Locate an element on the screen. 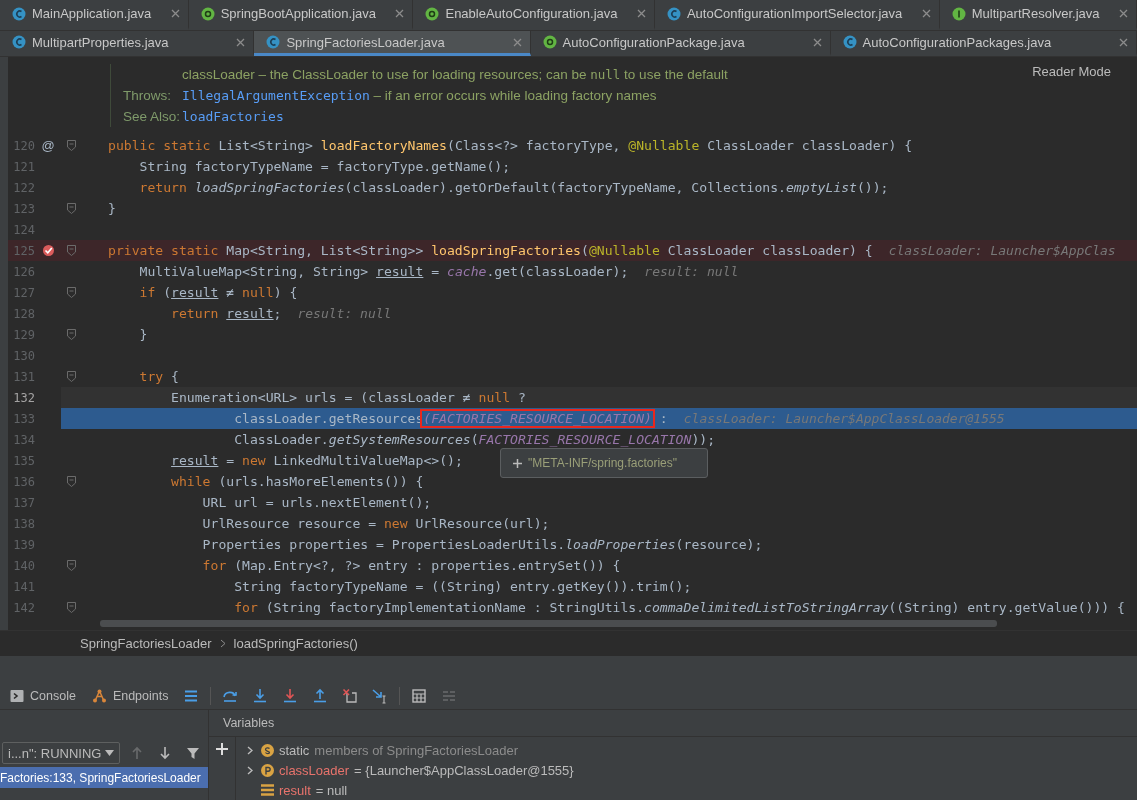  line-number: 141 is located at coordinates (23, 586).